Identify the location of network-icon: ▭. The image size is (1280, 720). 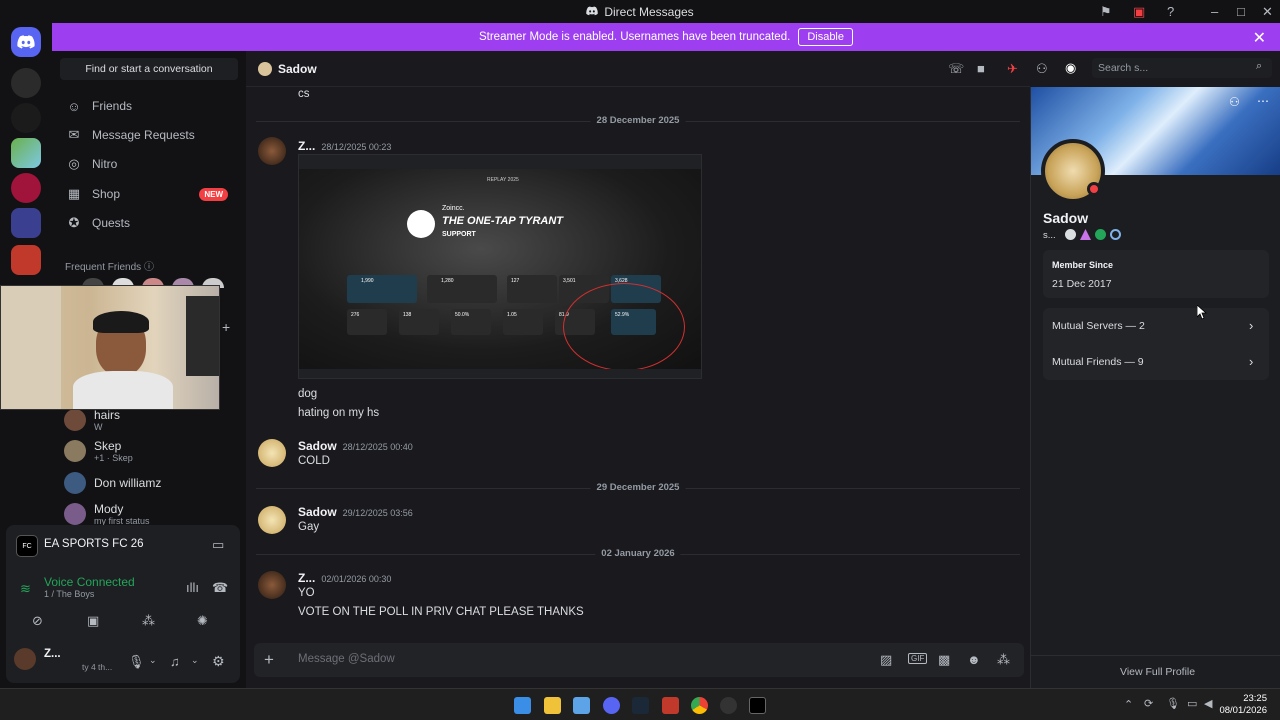
(1192, 703).